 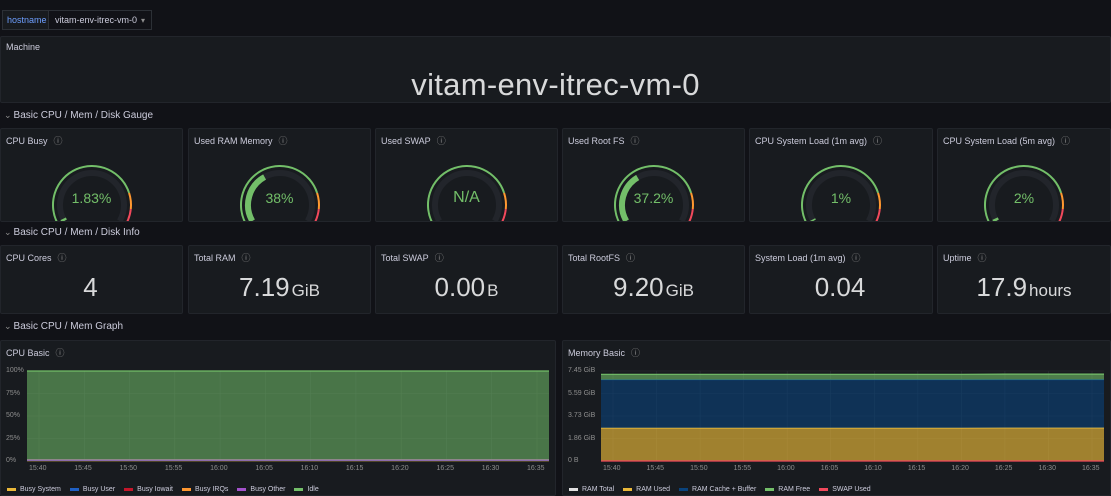 I want to click on legend-label: Busy IRQs, so click(x=211, y=489).